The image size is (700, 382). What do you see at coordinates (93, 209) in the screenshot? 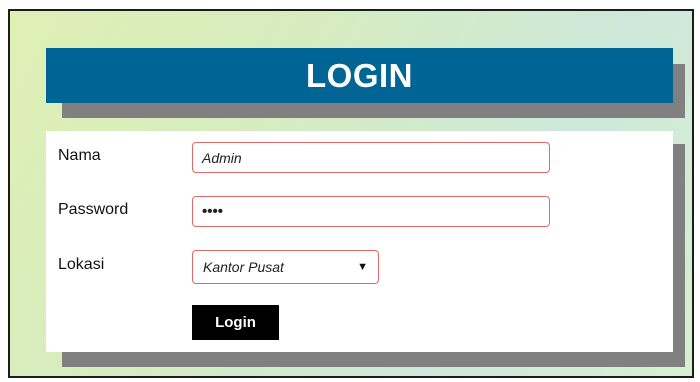
I see `password-label: Password` at bounding box center [93, 209].